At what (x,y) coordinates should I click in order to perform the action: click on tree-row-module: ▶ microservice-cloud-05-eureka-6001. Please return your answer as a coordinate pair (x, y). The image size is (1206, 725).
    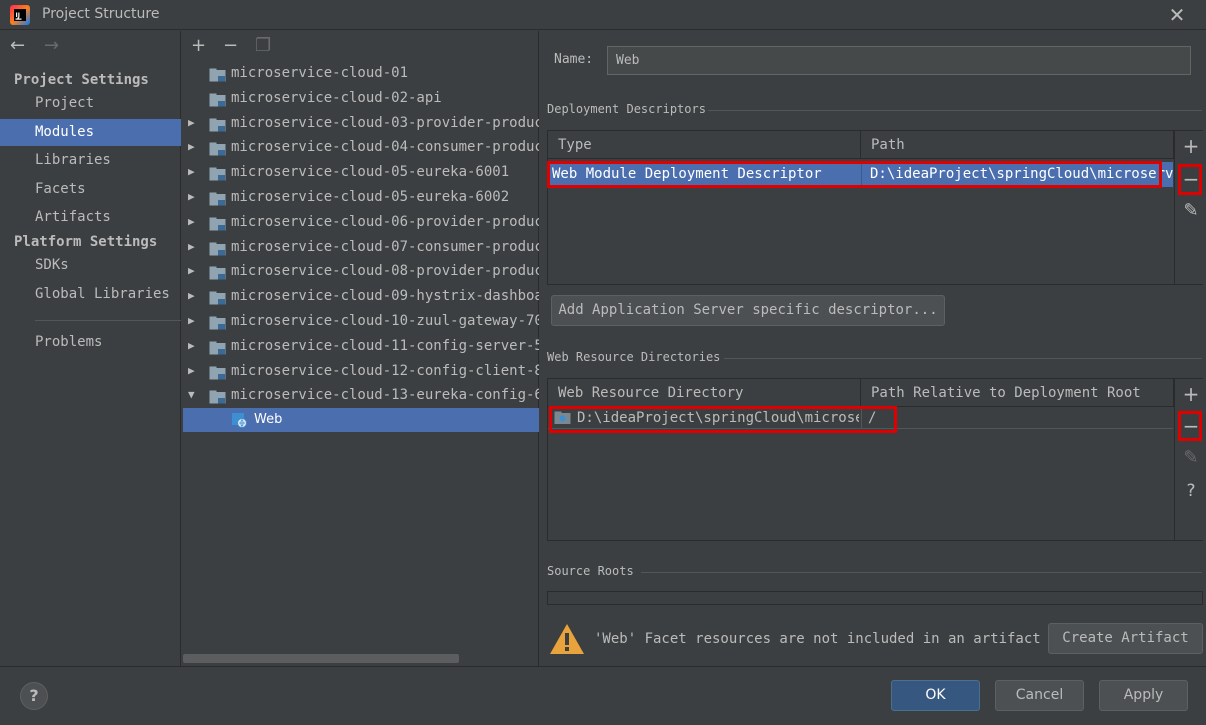
    Looking at the image, I should click on (361, 172).